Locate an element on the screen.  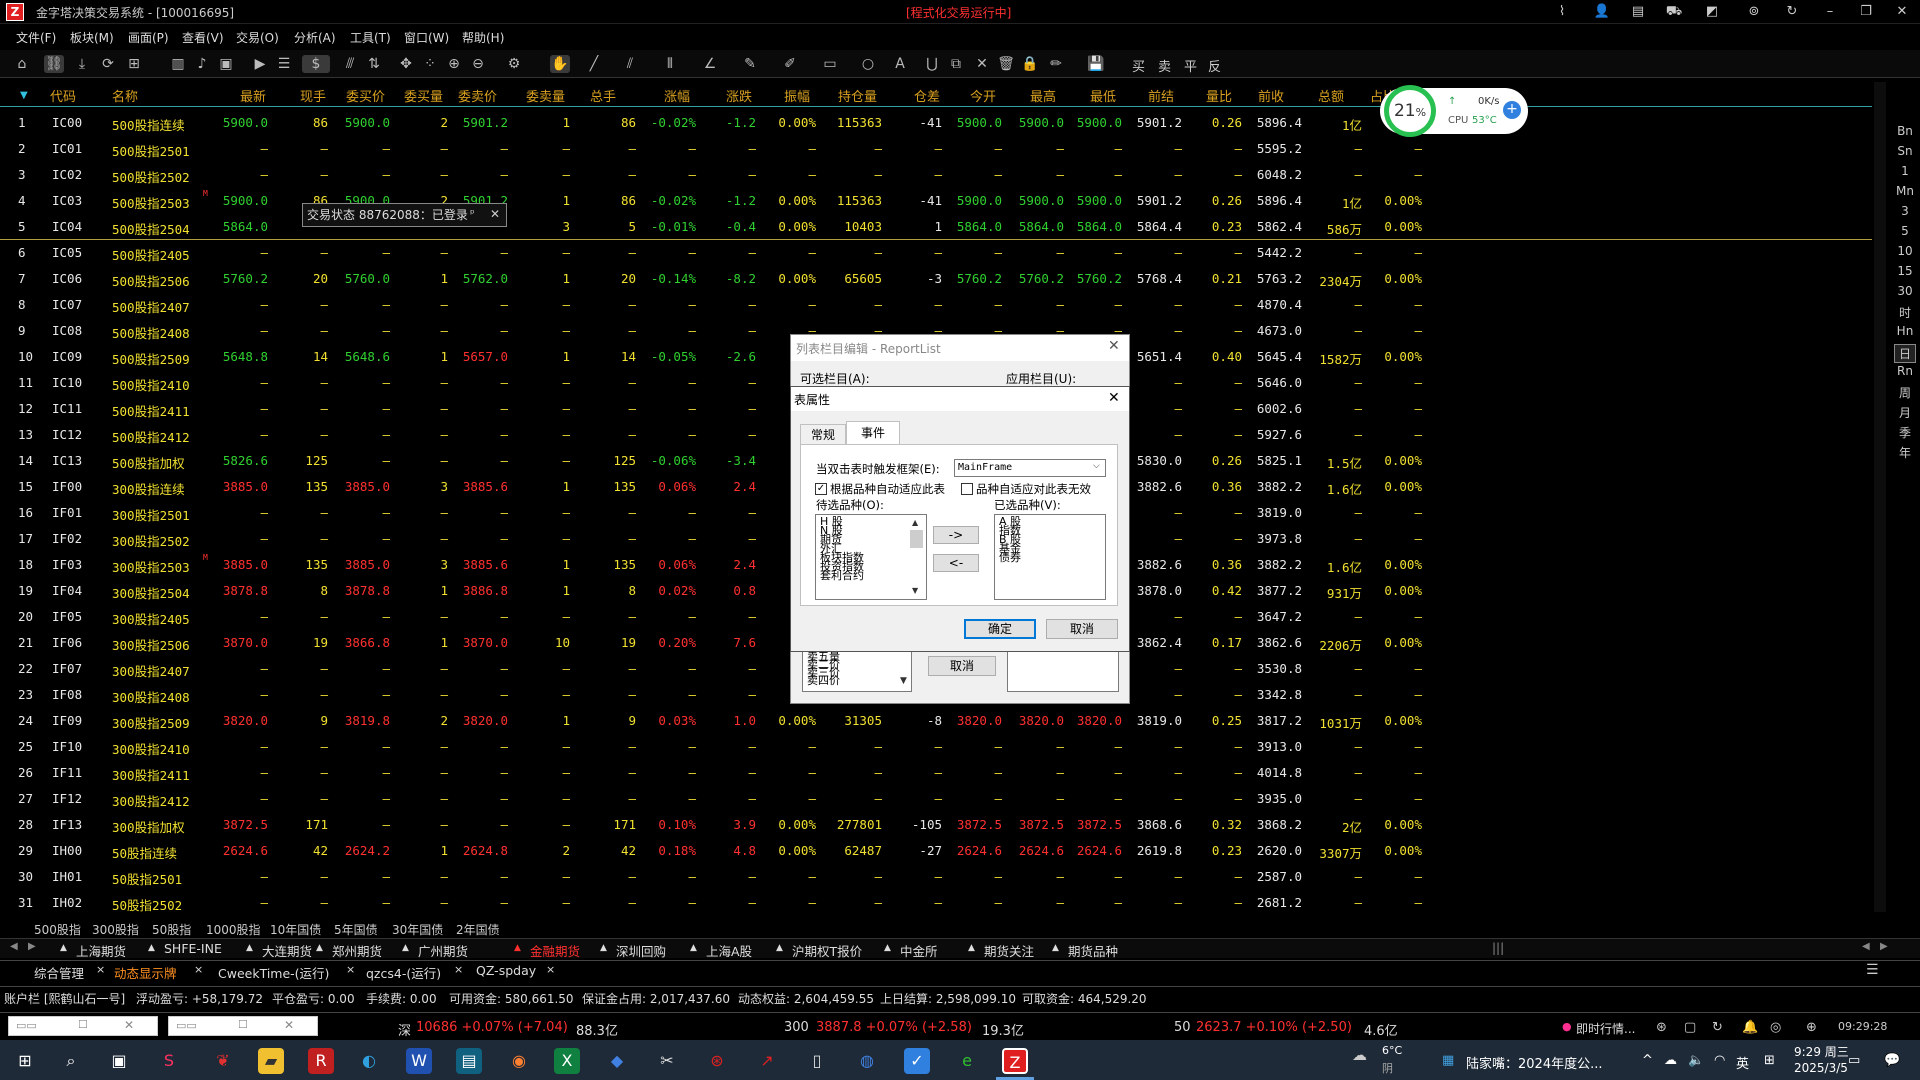
app-icon-11: e is located at coordinates (967, 1061).